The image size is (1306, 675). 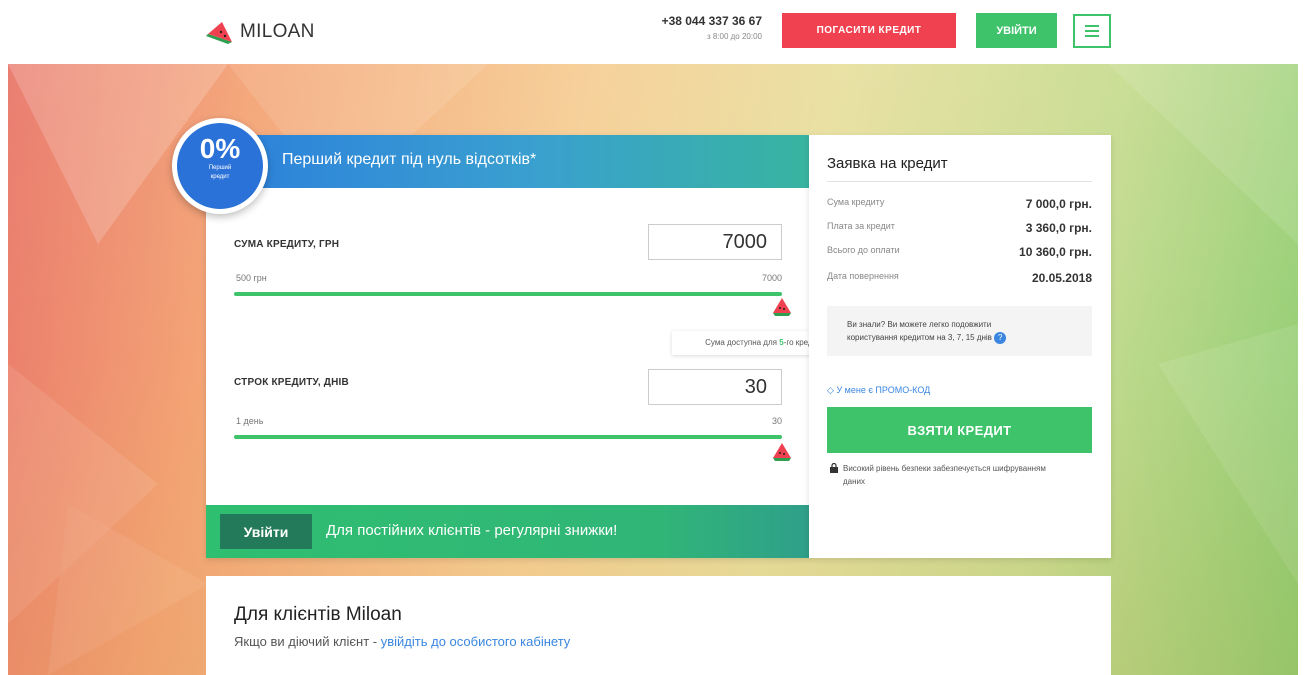 What do you see at coordinates (266, 531) in the screenshot?
I see `footer-login-button: Увійти` at bounding box center [266, 531].